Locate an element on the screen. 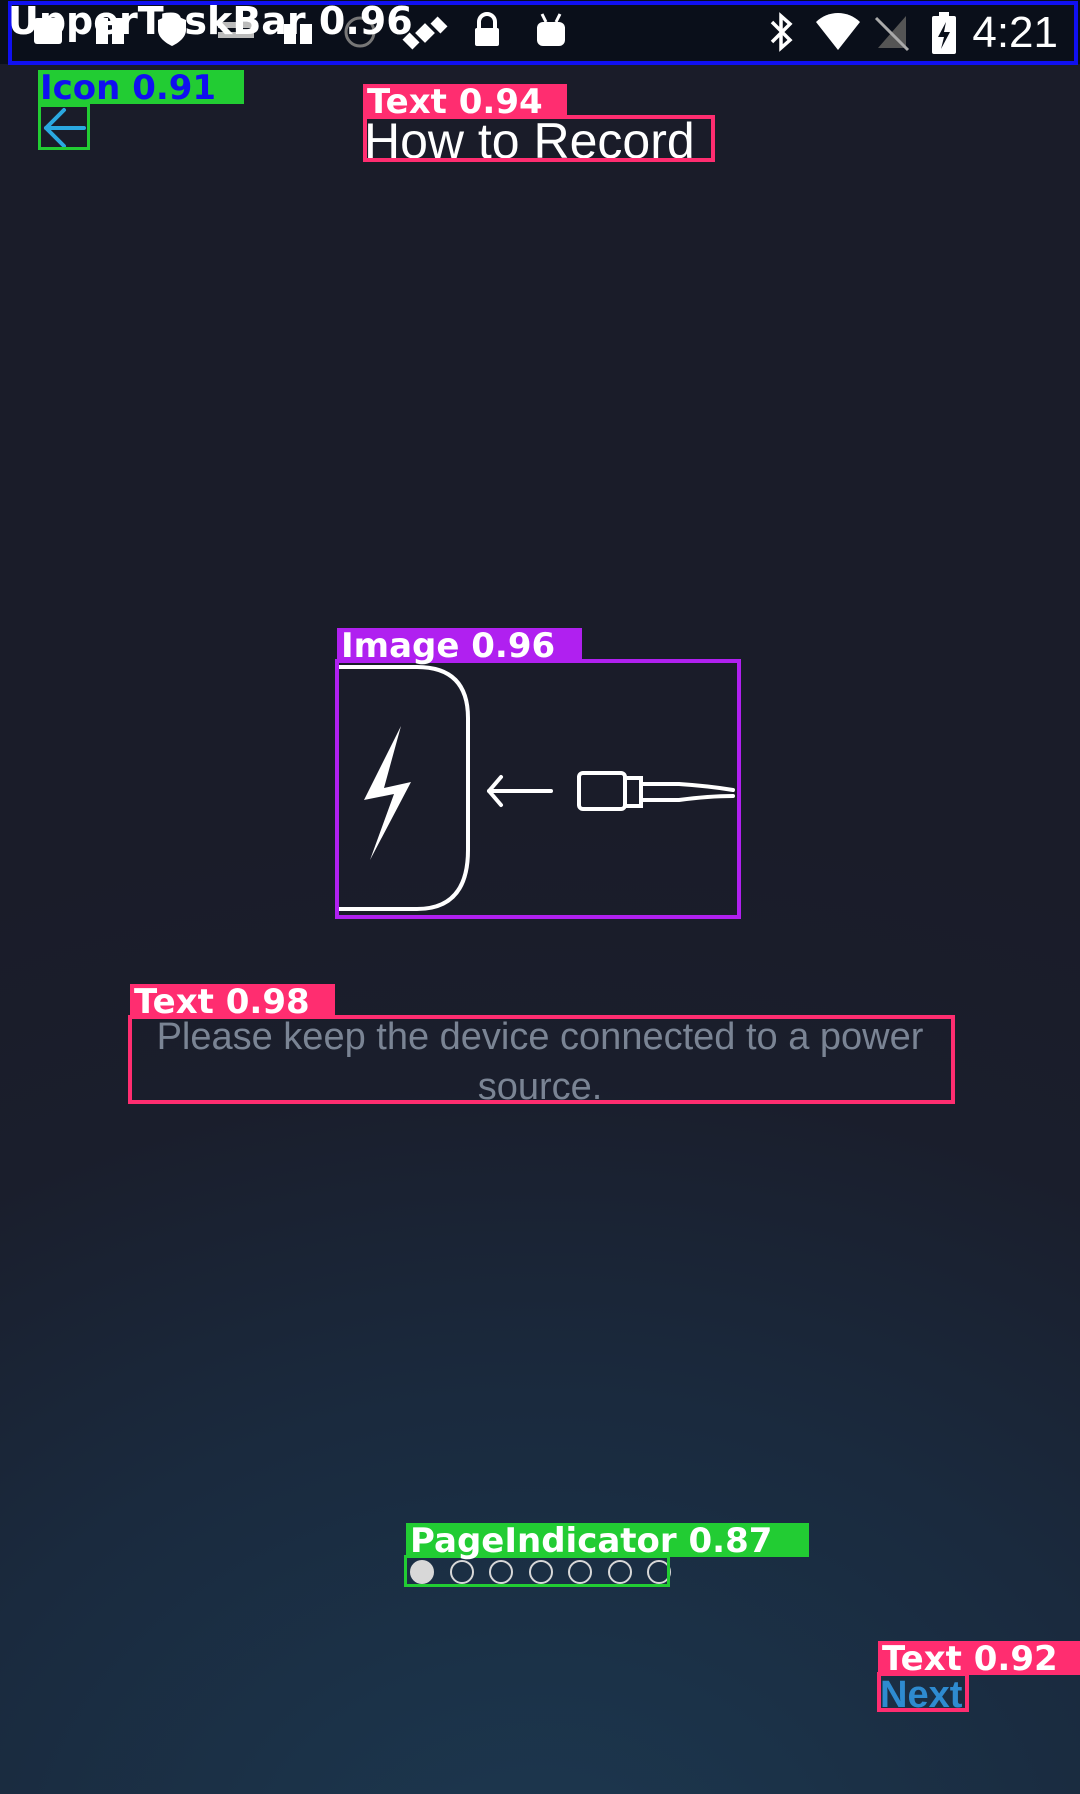  taskbar-annotation-label: UpperTaskBar 0.96 is located at coordinates (210, 21).